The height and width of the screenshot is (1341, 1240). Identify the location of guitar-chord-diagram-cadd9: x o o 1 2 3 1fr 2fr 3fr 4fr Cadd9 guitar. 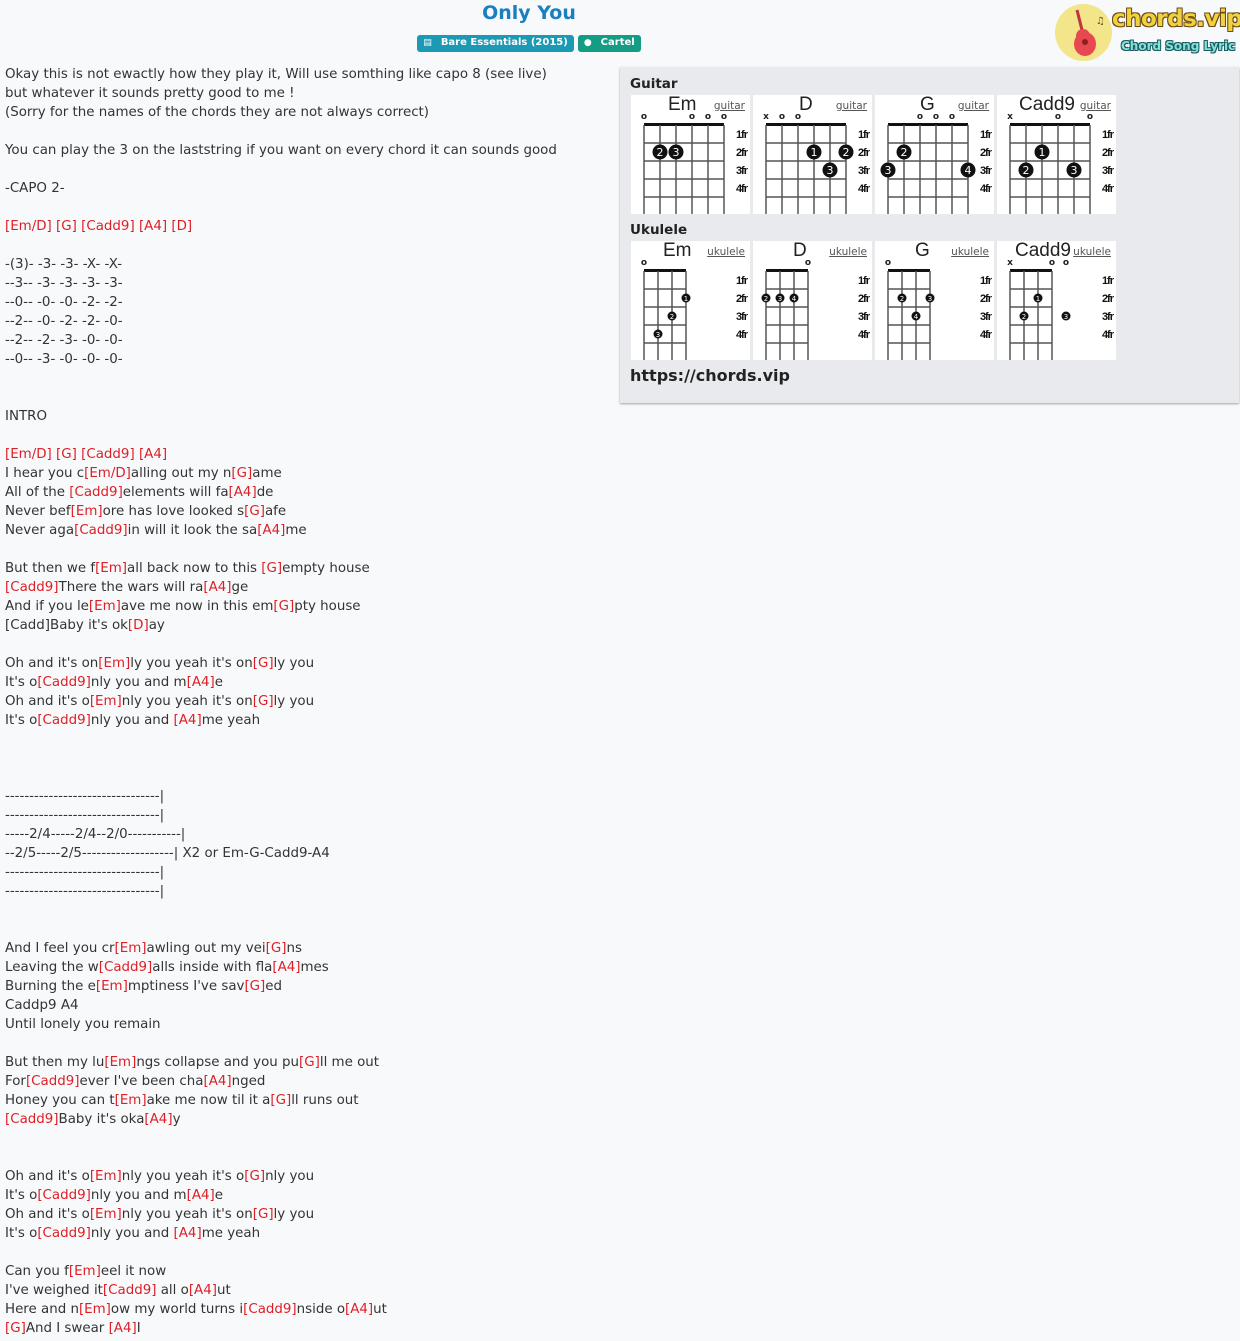
(1056, 154).